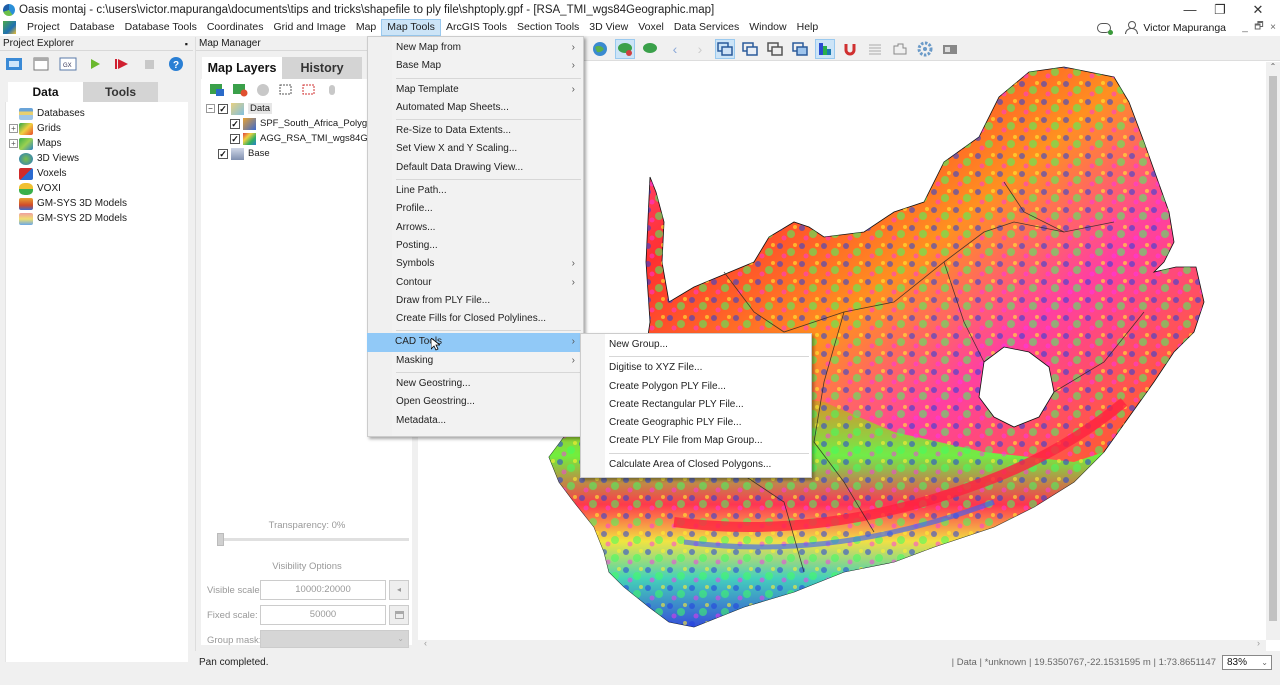 The image size is (1280, 685). Describe the element at coordinates (475, 342) in the screenshot. I see `menu-item-cad-tools: CAD Tools ›` at that location.